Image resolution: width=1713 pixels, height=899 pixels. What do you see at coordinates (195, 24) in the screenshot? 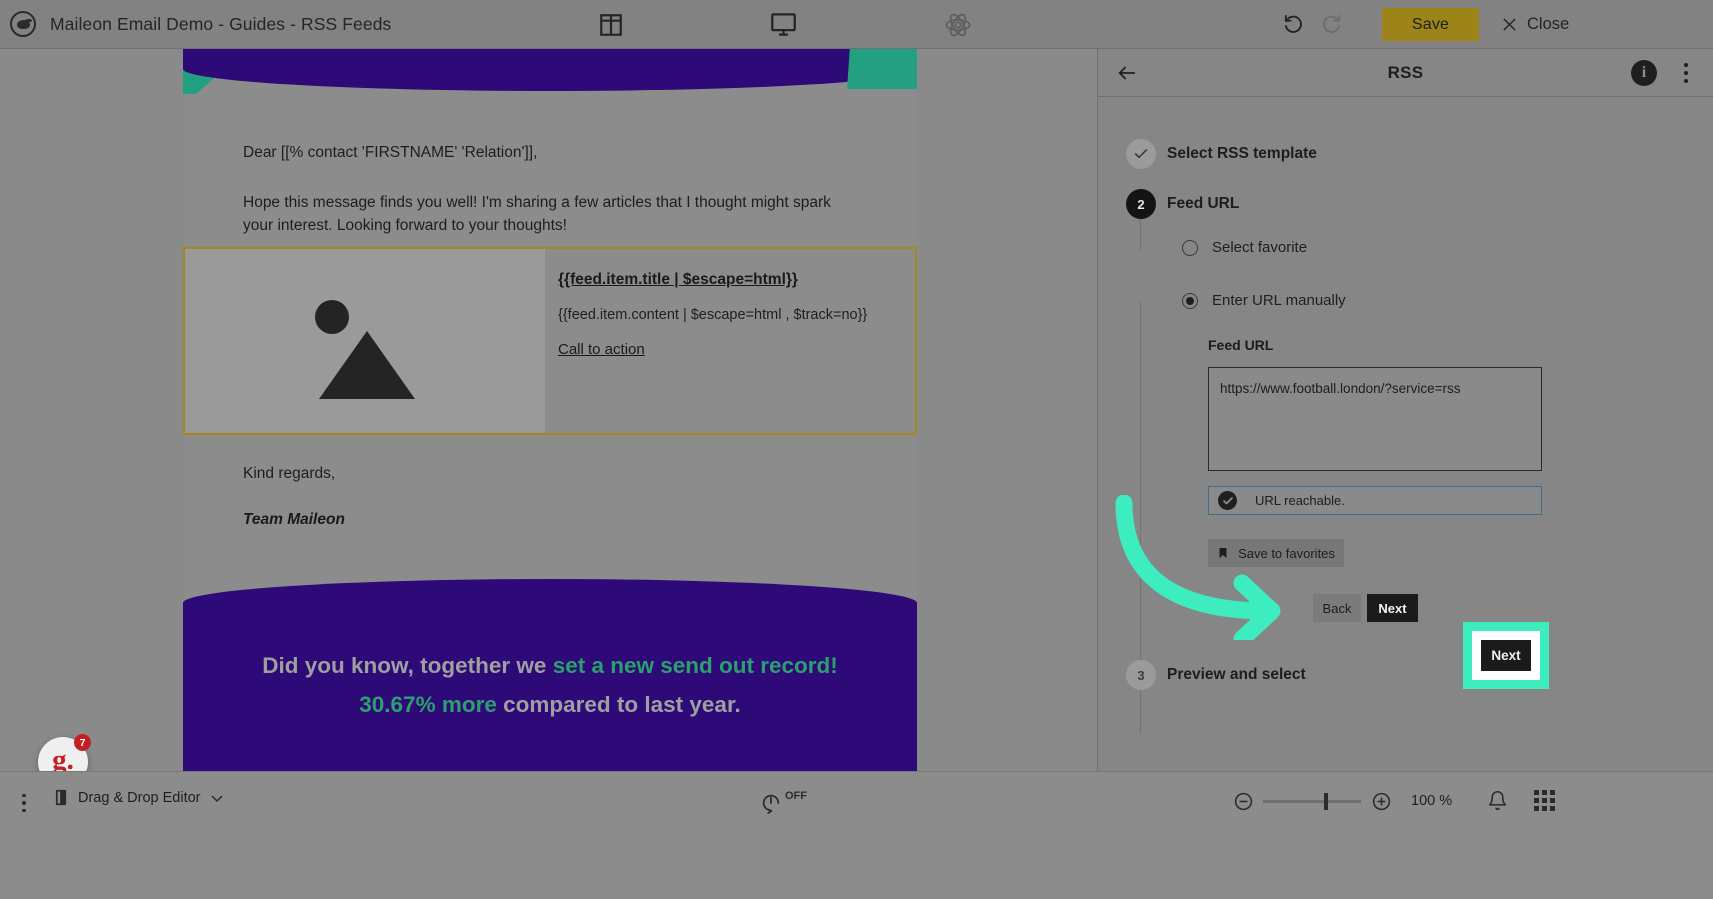
I see `brand-area: Maileon Email Demo - Guides - RSS Feeds` at bounding box center [195, 24].